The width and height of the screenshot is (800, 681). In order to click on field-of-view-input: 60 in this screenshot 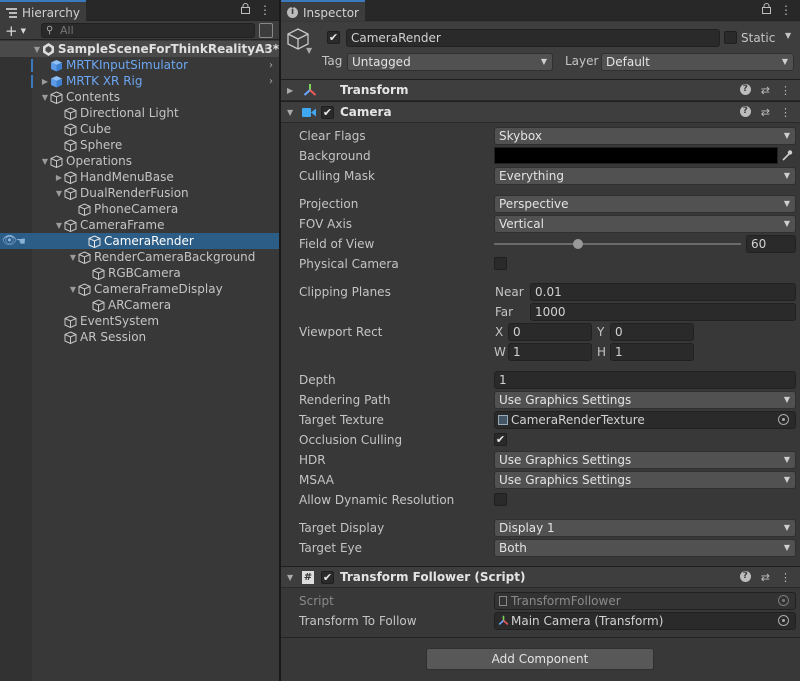, I will do `click(771, 244)`.